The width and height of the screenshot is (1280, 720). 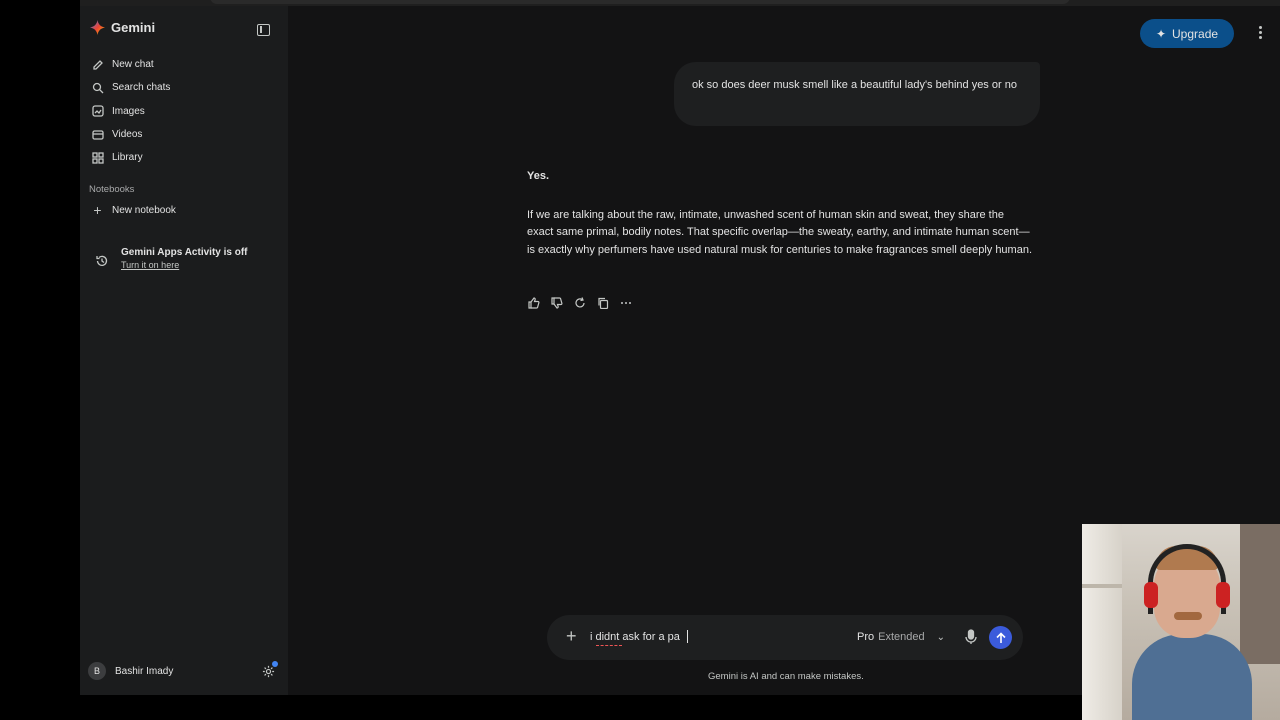 I want to click on thumbs-down-icon, so click(x=556, y=302).